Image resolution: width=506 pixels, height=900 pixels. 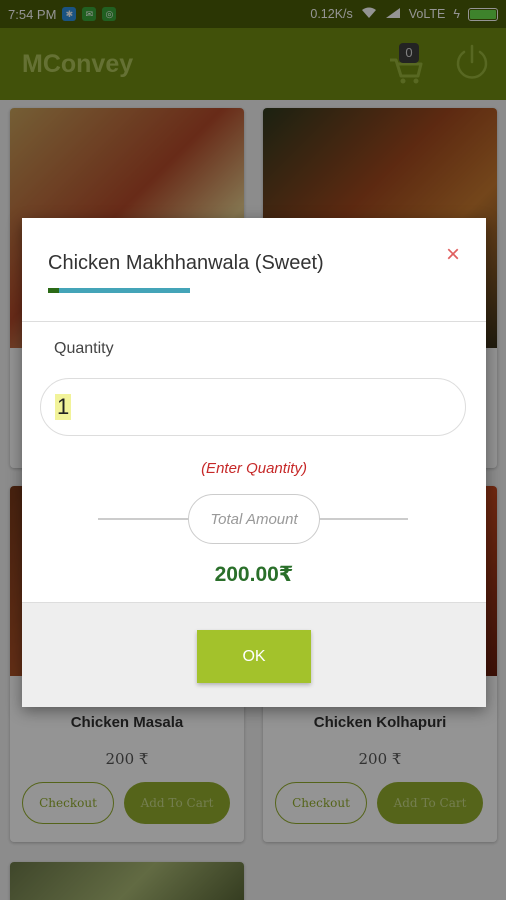 What do you see at coordinates (254, 321) in the screenshot?
I see `divider` at bounding box center [254, 321].